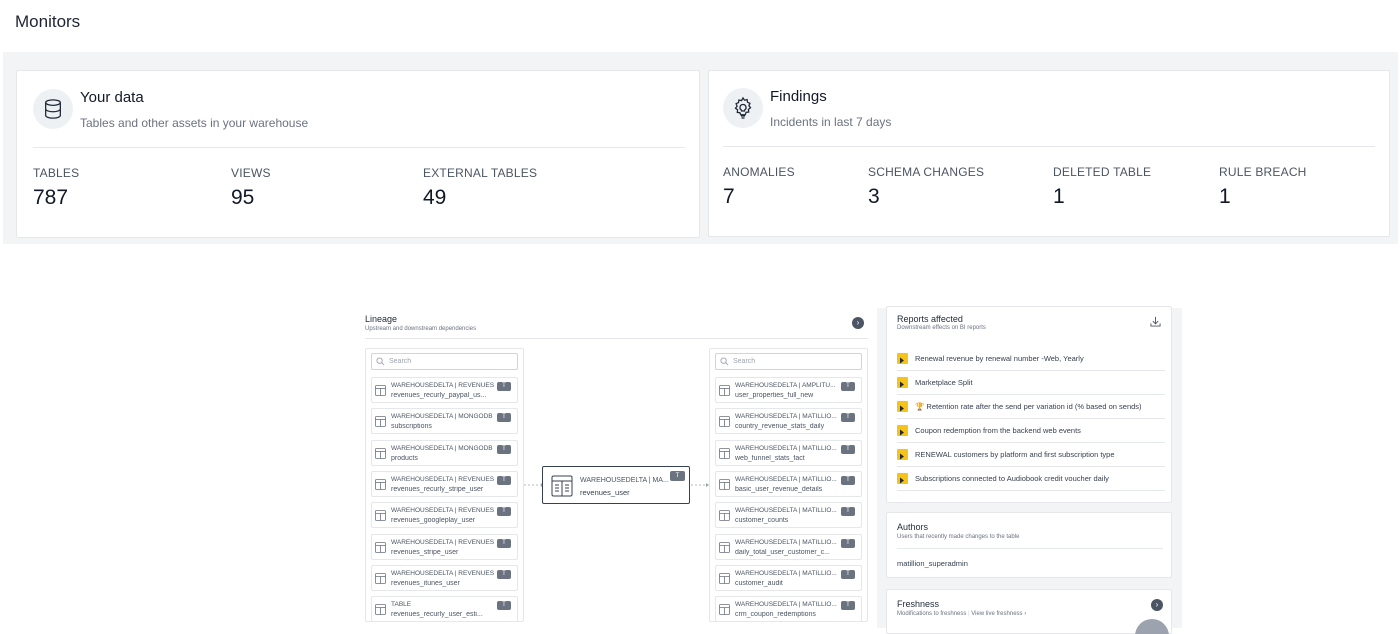 Image resolution: width=1400 pixels, height=634 pixels. Describe the element at coordinates (53, 109) in the screenshot. I see `database-icon` at that location.